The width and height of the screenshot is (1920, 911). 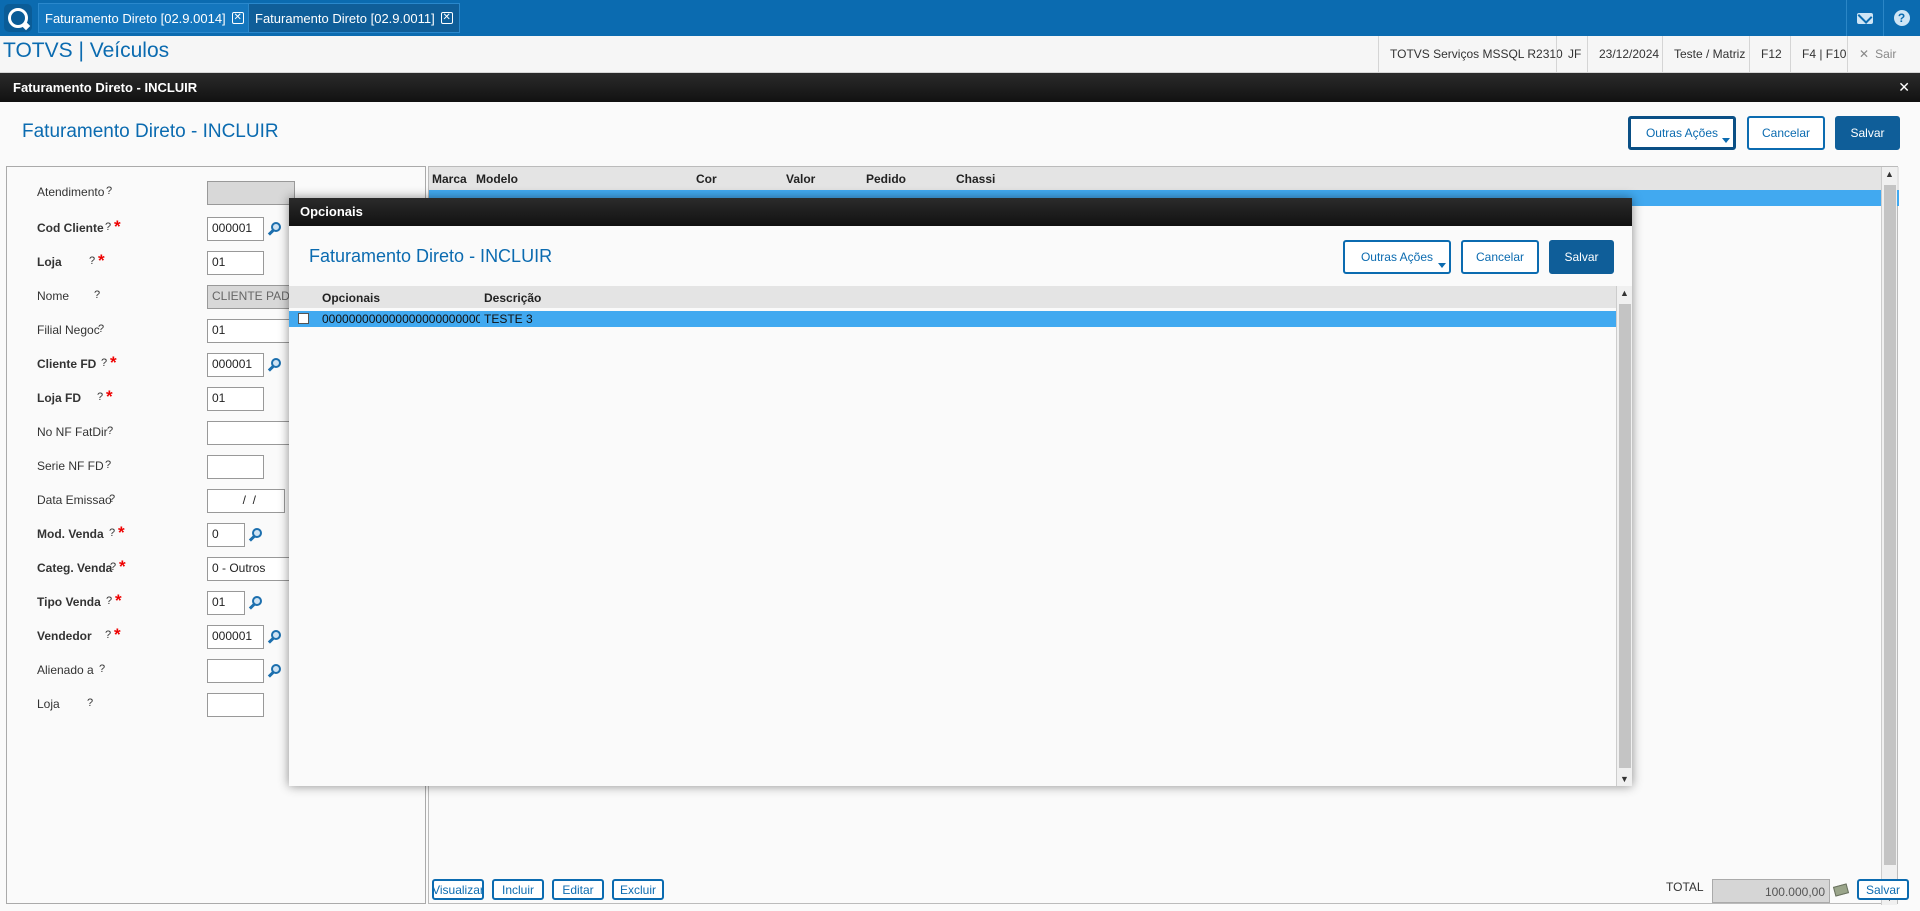 What do you see at coordinates (235, 399) in the screenshot?
I see `loja-fd-input: 01` at bounding box center [235, 399].